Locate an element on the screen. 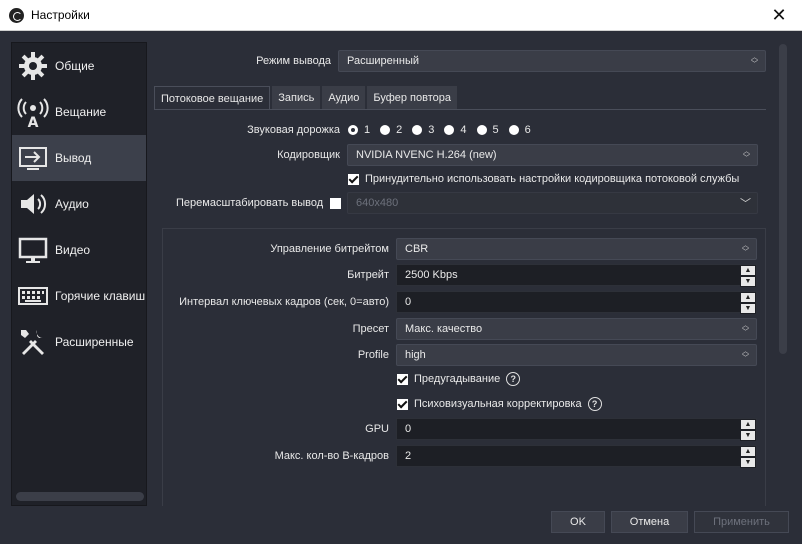 This screenshot has height=544, width=802. sidebar-item-general: Общие is located at coordinates (79, 66).